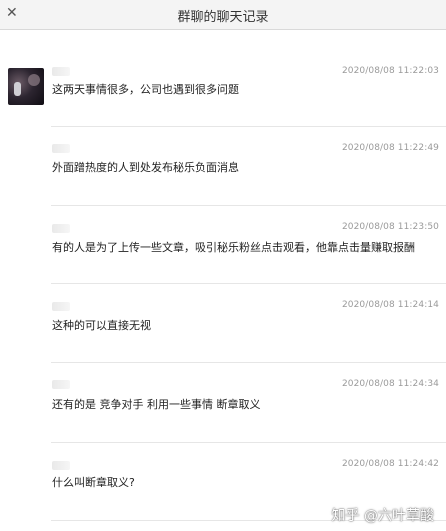  What do you see at coordinates (390, 227) in the screenshot?
I see `message-timestamp: 2020/08/08 11:23:50` at bounding box center [390, 227].